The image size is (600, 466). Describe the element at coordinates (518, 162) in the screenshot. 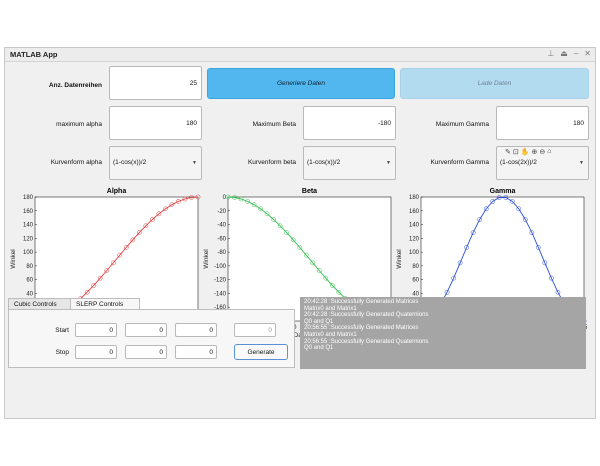

I see `gamma-curve-value: (1-cos(2x))/2` at that location.